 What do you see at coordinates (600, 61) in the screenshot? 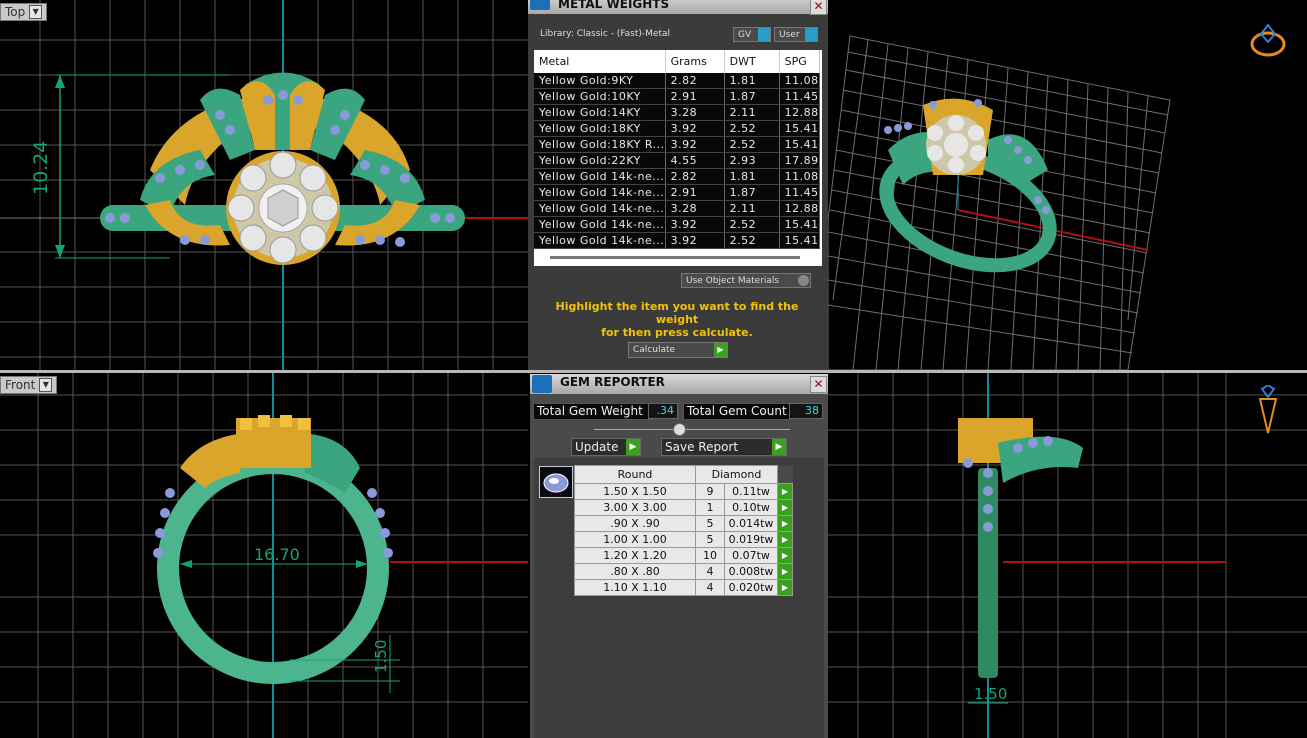
I see `column-header-metal: Metal` at bounding box center [600, 61].